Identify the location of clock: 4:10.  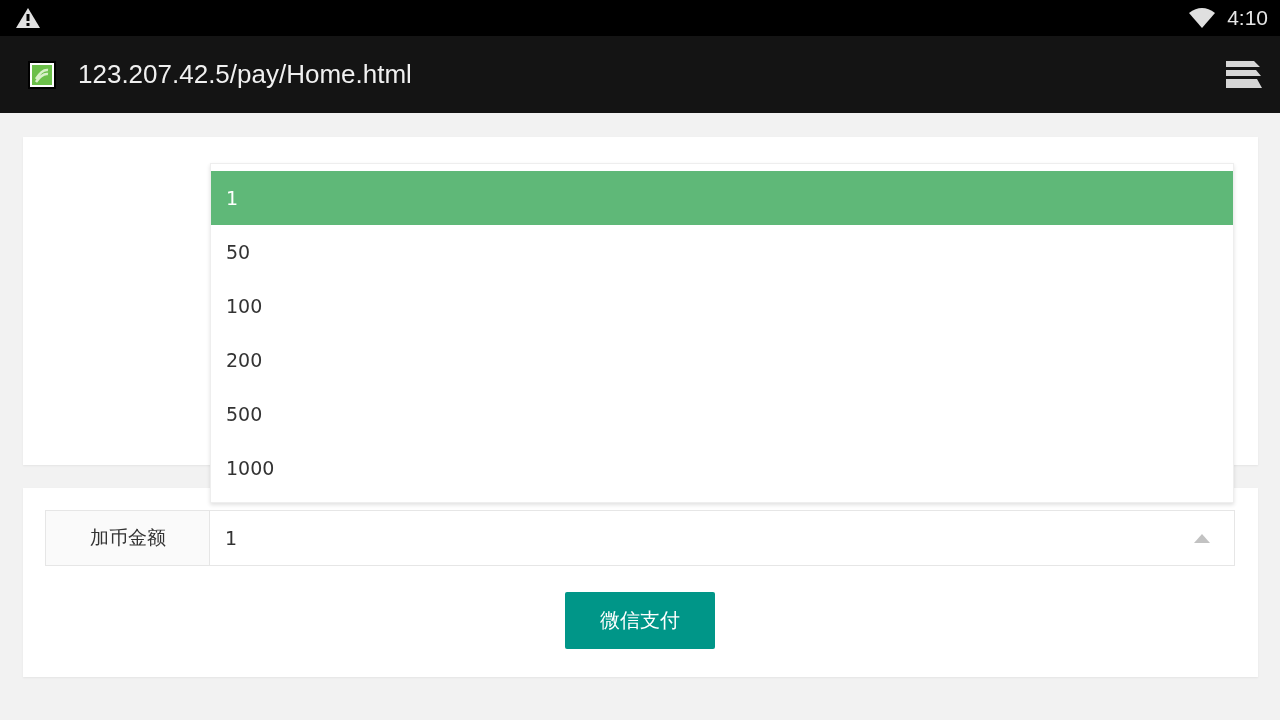
(1247, 18).